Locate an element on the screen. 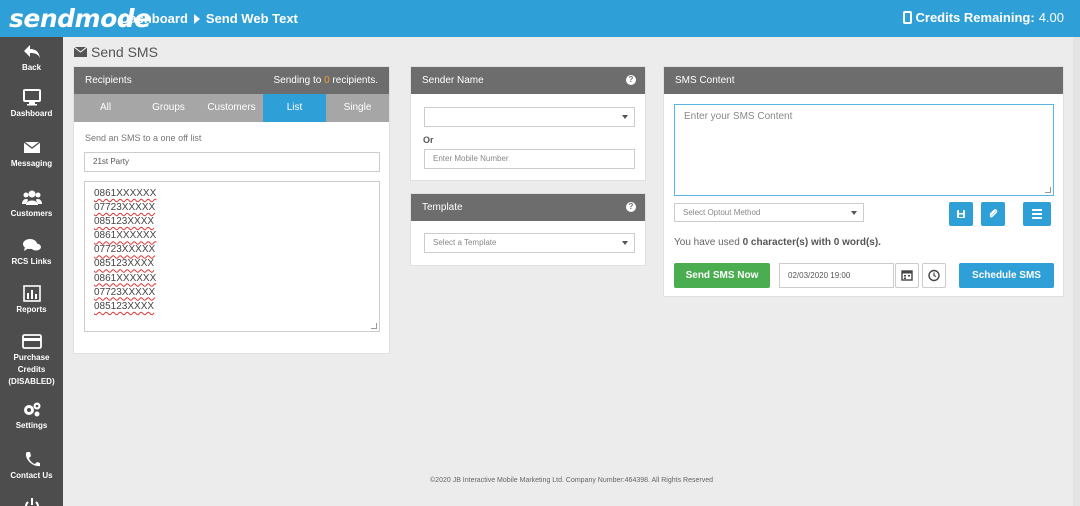  bar-chart-icon is located at coordinates (31, 293).